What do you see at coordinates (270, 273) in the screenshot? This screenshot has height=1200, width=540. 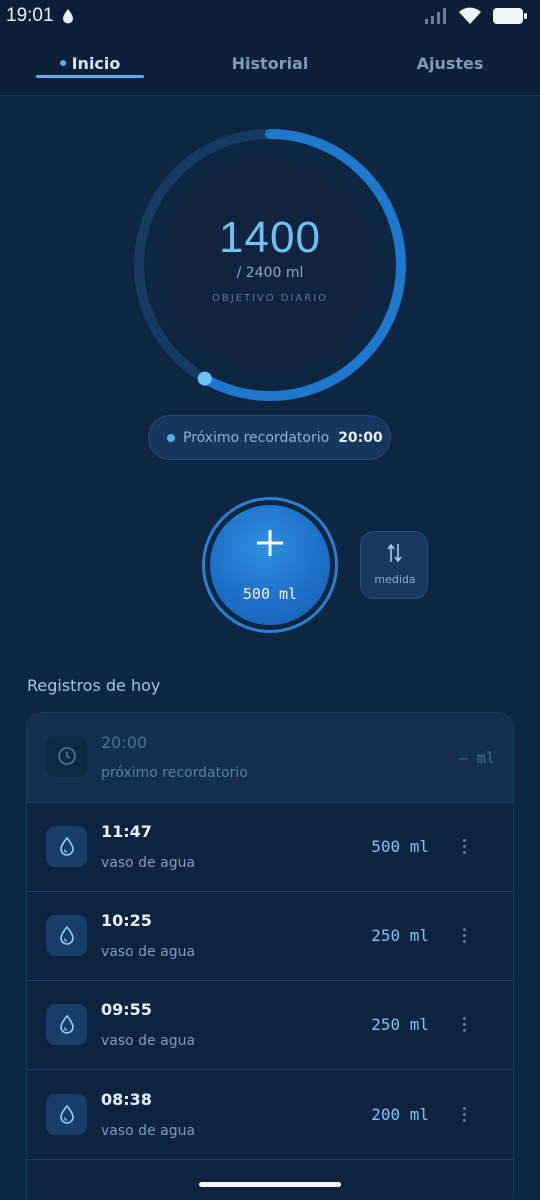 I see `water-goal: / 2400 ml` at bounding box center [270, 273].